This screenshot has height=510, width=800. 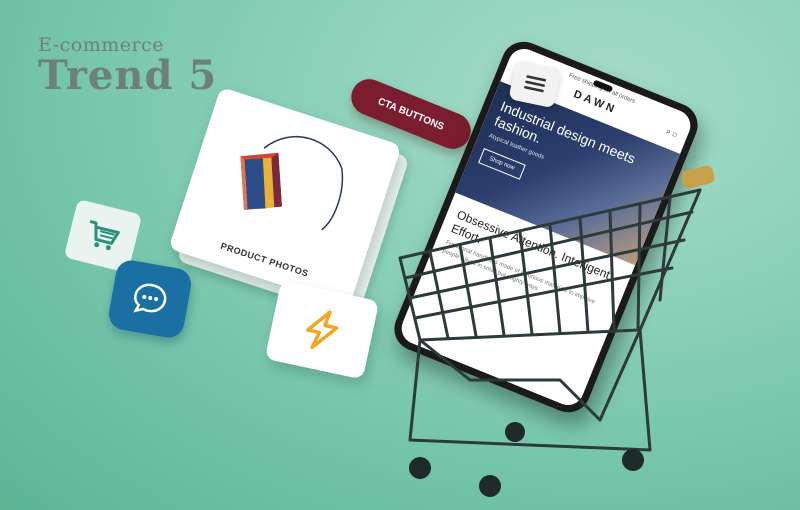 I want to click on shopping-cart-icon, so click(x=104, y=235).